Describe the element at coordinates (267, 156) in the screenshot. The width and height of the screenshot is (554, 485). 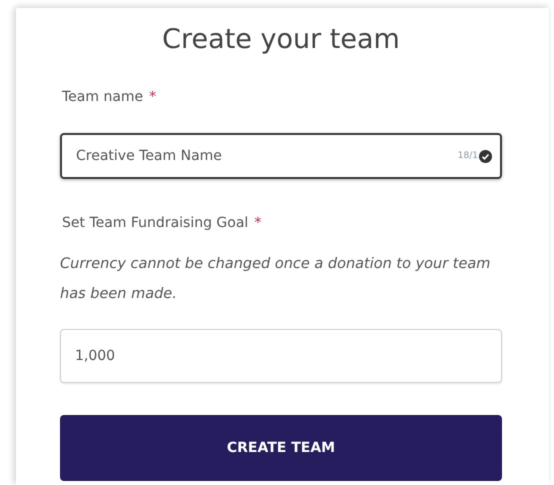
I see `input-field: Creative Team Name` at that location.